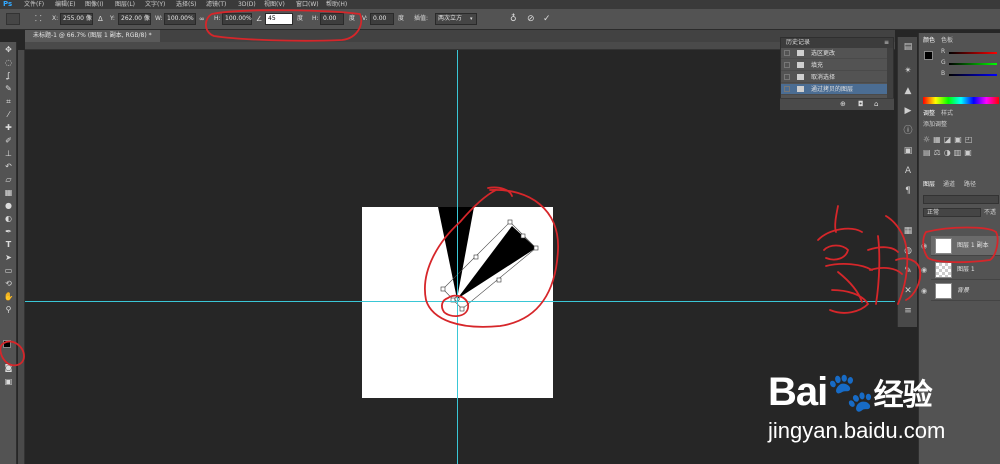 The height and width of the screenshot is (464, 1000). I want to click on annotation-circle-options, so click(283, 25).